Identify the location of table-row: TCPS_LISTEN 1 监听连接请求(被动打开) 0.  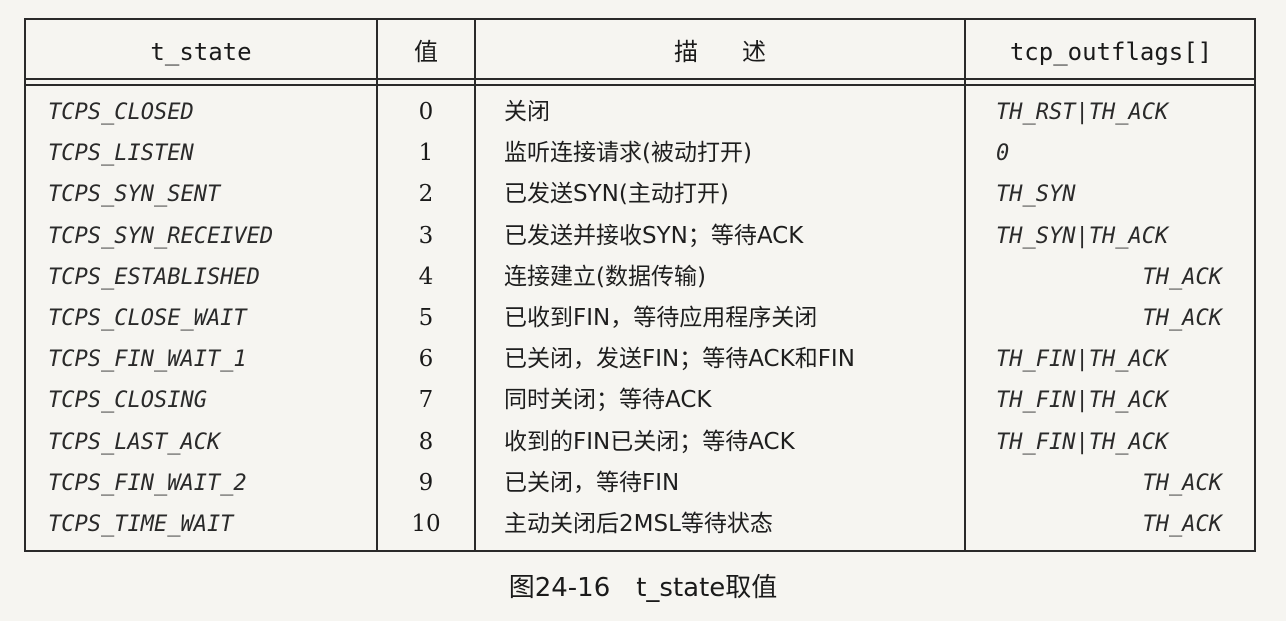
(640, 153).